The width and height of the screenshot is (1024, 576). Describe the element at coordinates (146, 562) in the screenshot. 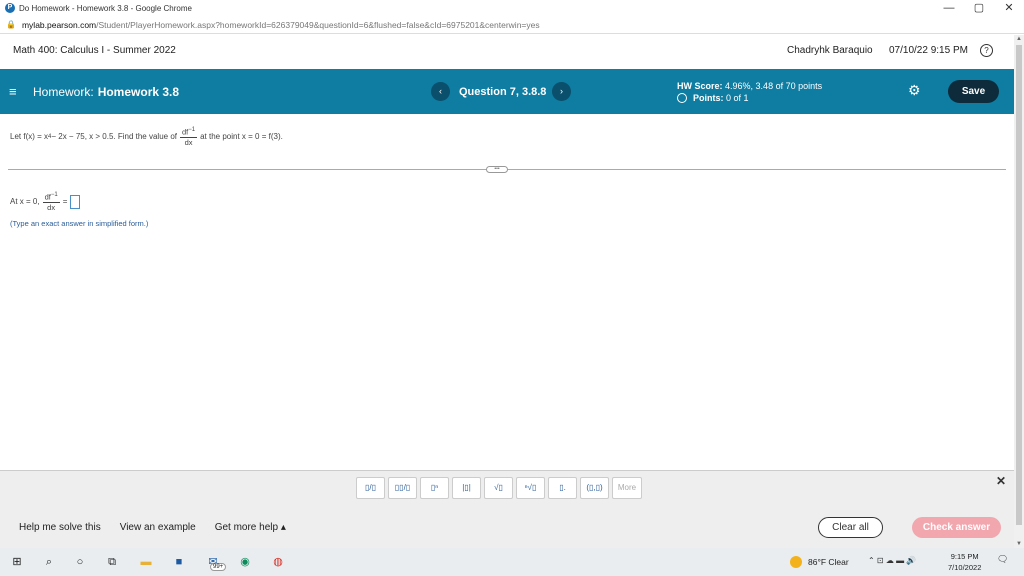

I see `file-explorer-icon: ▬` at that location.